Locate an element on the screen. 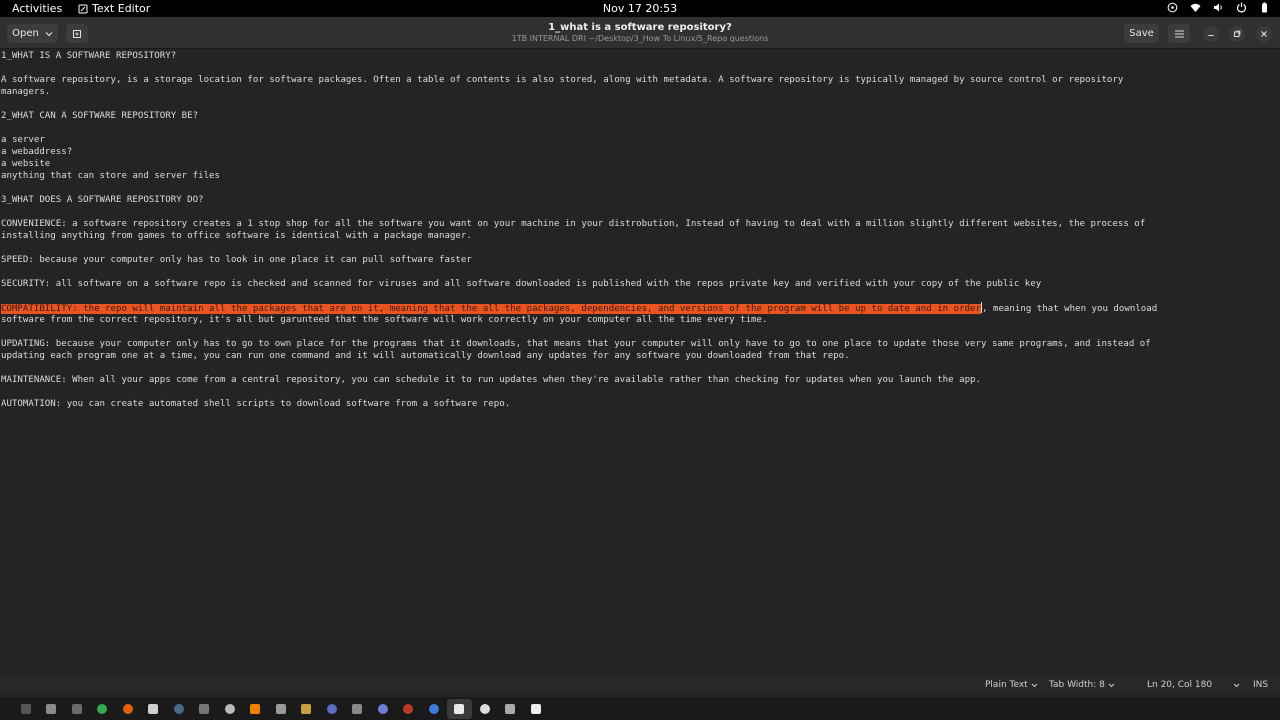 The image size is (1280, 720). clock: Nov 17 20:53 is located at coordinates (640, 8).